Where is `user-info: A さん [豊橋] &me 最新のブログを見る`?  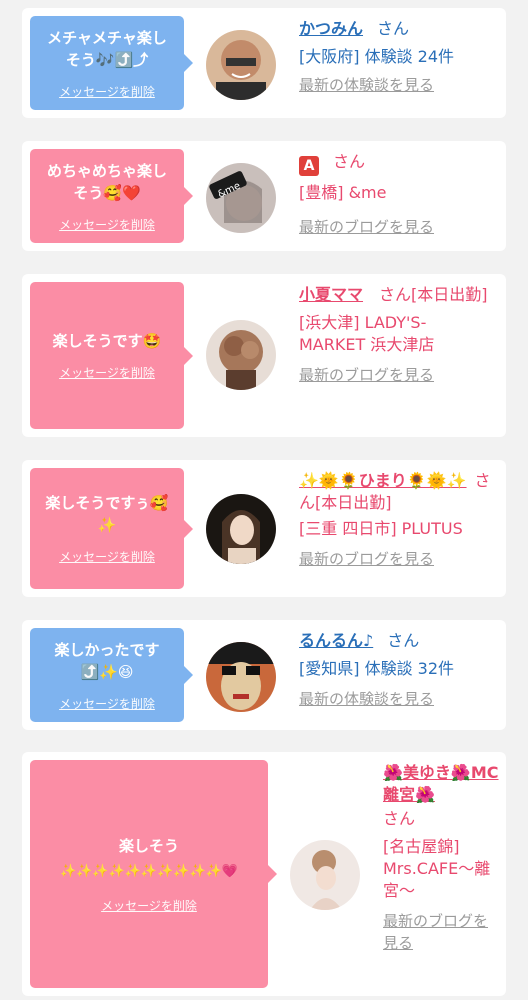 user-info: A さん [豊橋] &me 最新のブログを見る is located at coordinates (399, 194).